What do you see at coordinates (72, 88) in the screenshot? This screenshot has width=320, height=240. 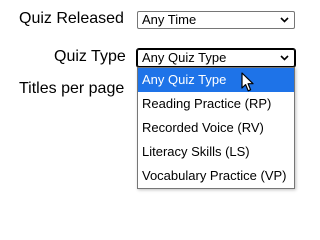 I see `titles-per-page-label: Titles per page` at bounding box center [72, 88].